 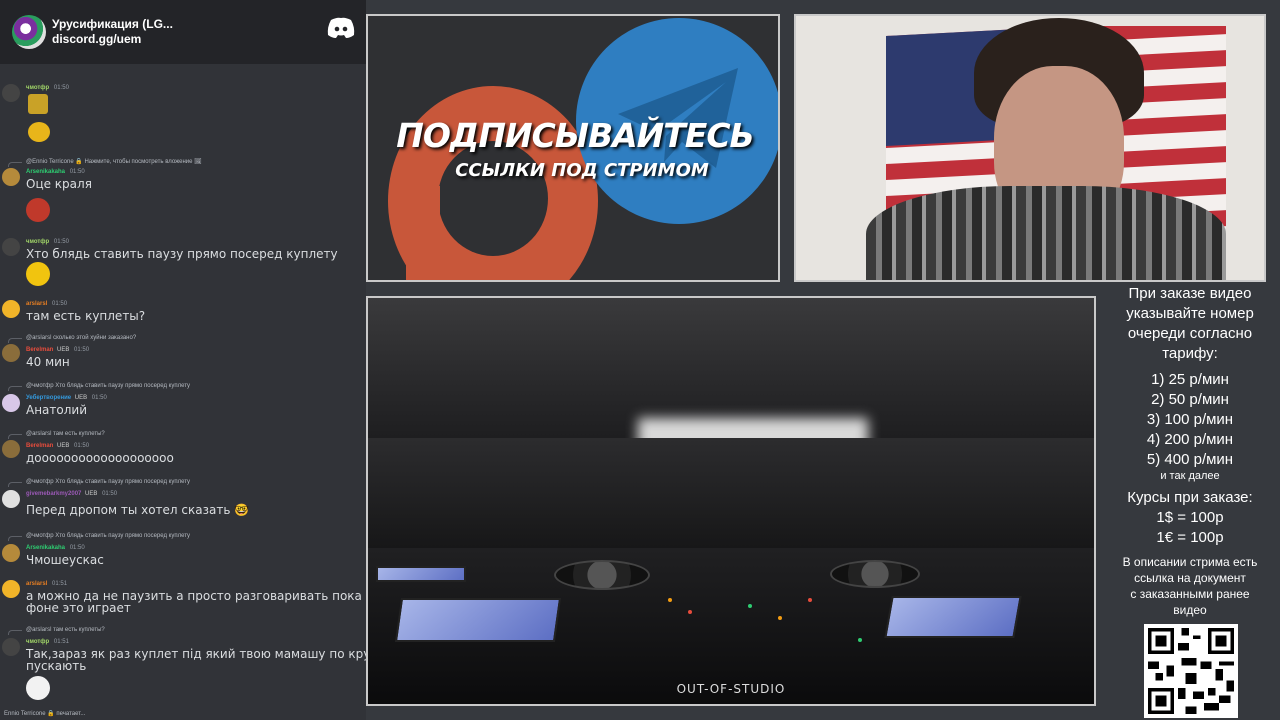 What do you see at coordinates (65, 560) in the screenshot?
I see `message-text: Чмошеускас` at bounding box center [65, 560].